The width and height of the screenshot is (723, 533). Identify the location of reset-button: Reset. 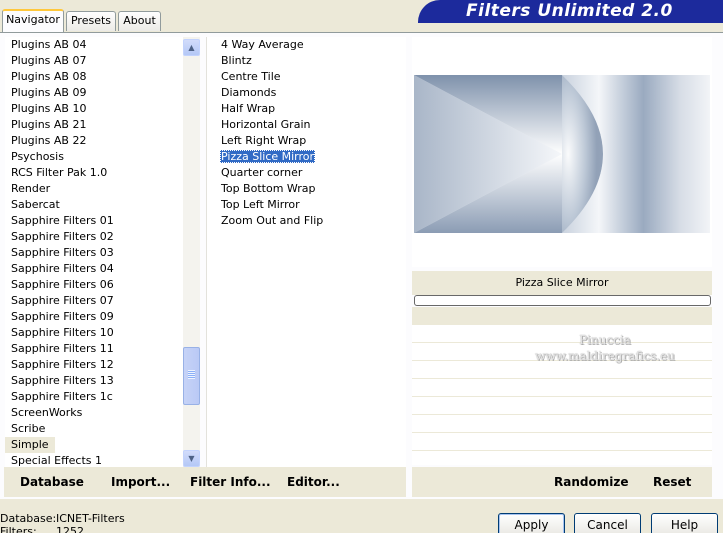
(672, 482).